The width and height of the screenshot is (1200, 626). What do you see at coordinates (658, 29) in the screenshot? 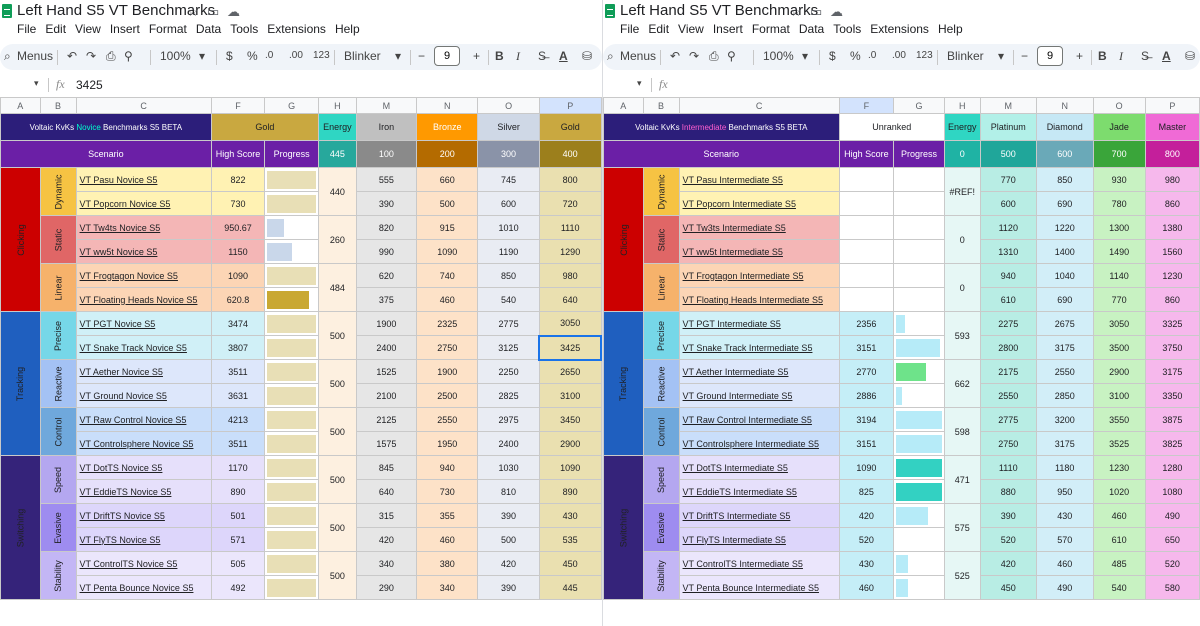
I see `menu-edit: Edit` at bounding box center [658, 29].